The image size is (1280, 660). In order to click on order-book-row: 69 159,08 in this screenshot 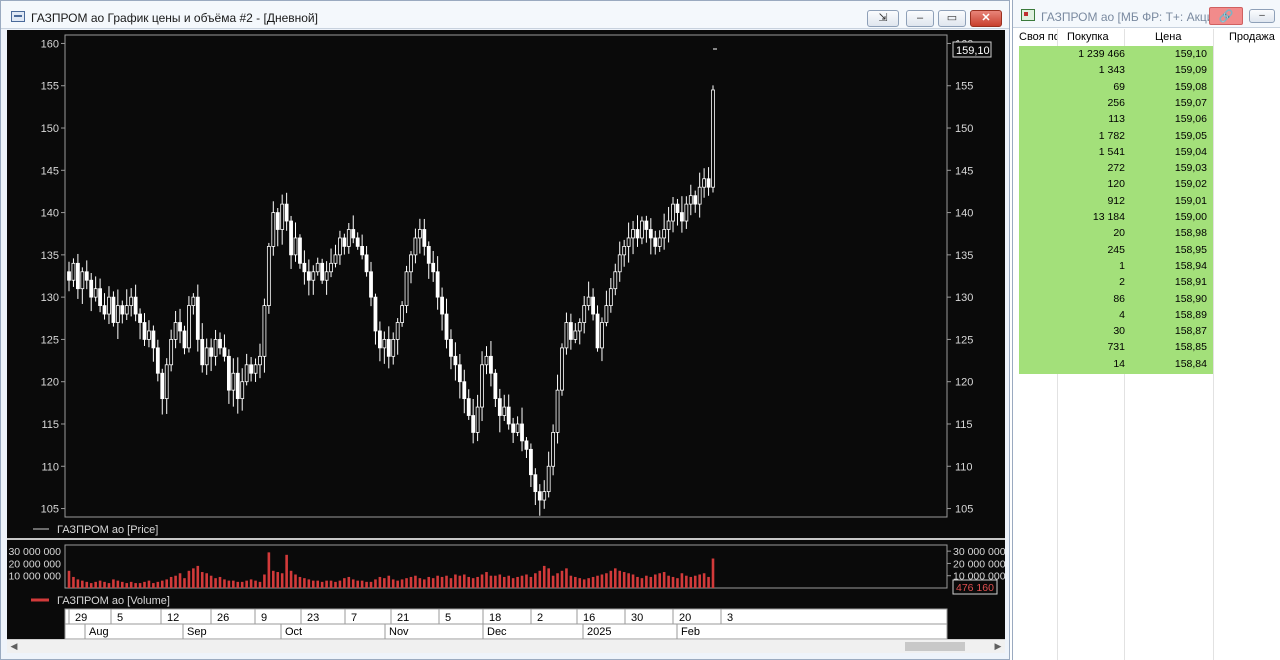, I will do `click(1116, 88)`.